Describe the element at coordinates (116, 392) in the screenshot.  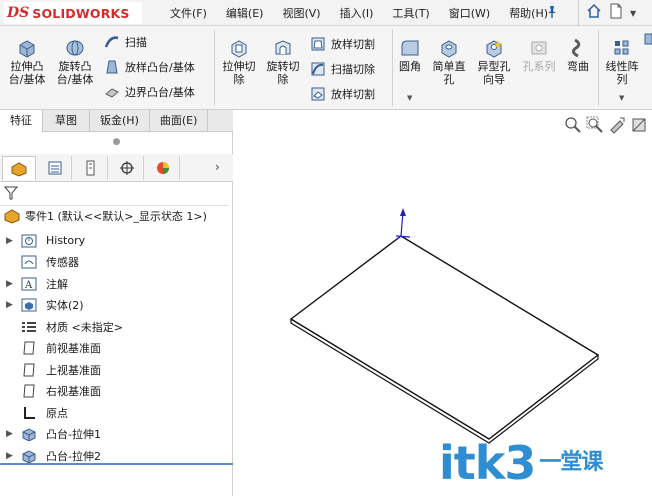
I see `tree-node-right-plane: 右视基准面` at that location.